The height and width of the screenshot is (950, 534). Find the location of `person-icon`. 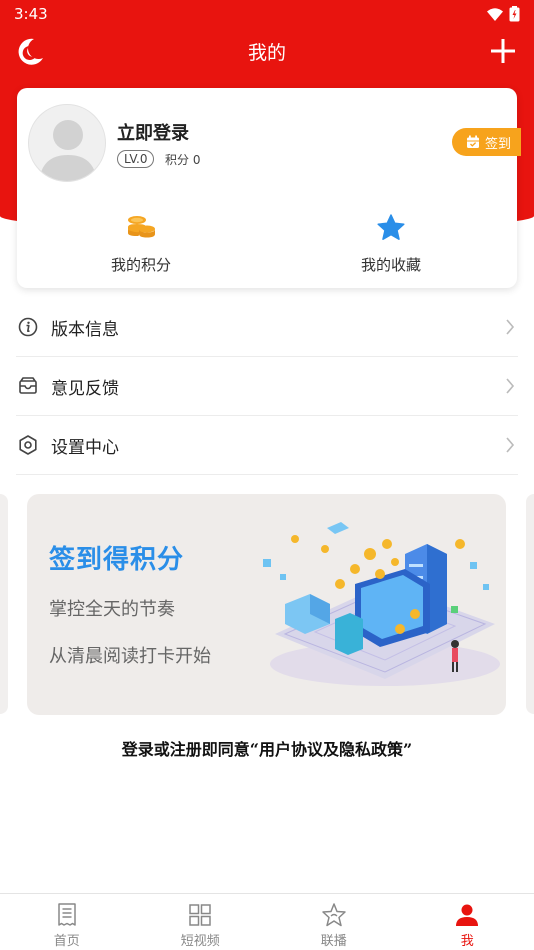

person-icon is located at coordinates (467, 915).